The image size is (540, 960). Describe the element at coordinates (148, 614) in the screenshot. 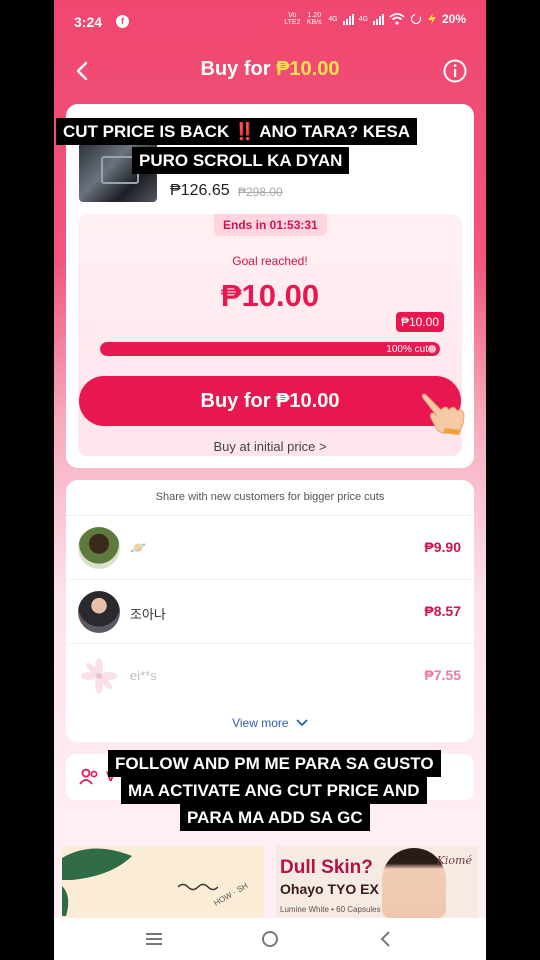

I see `user-name: 조아나` at that location.